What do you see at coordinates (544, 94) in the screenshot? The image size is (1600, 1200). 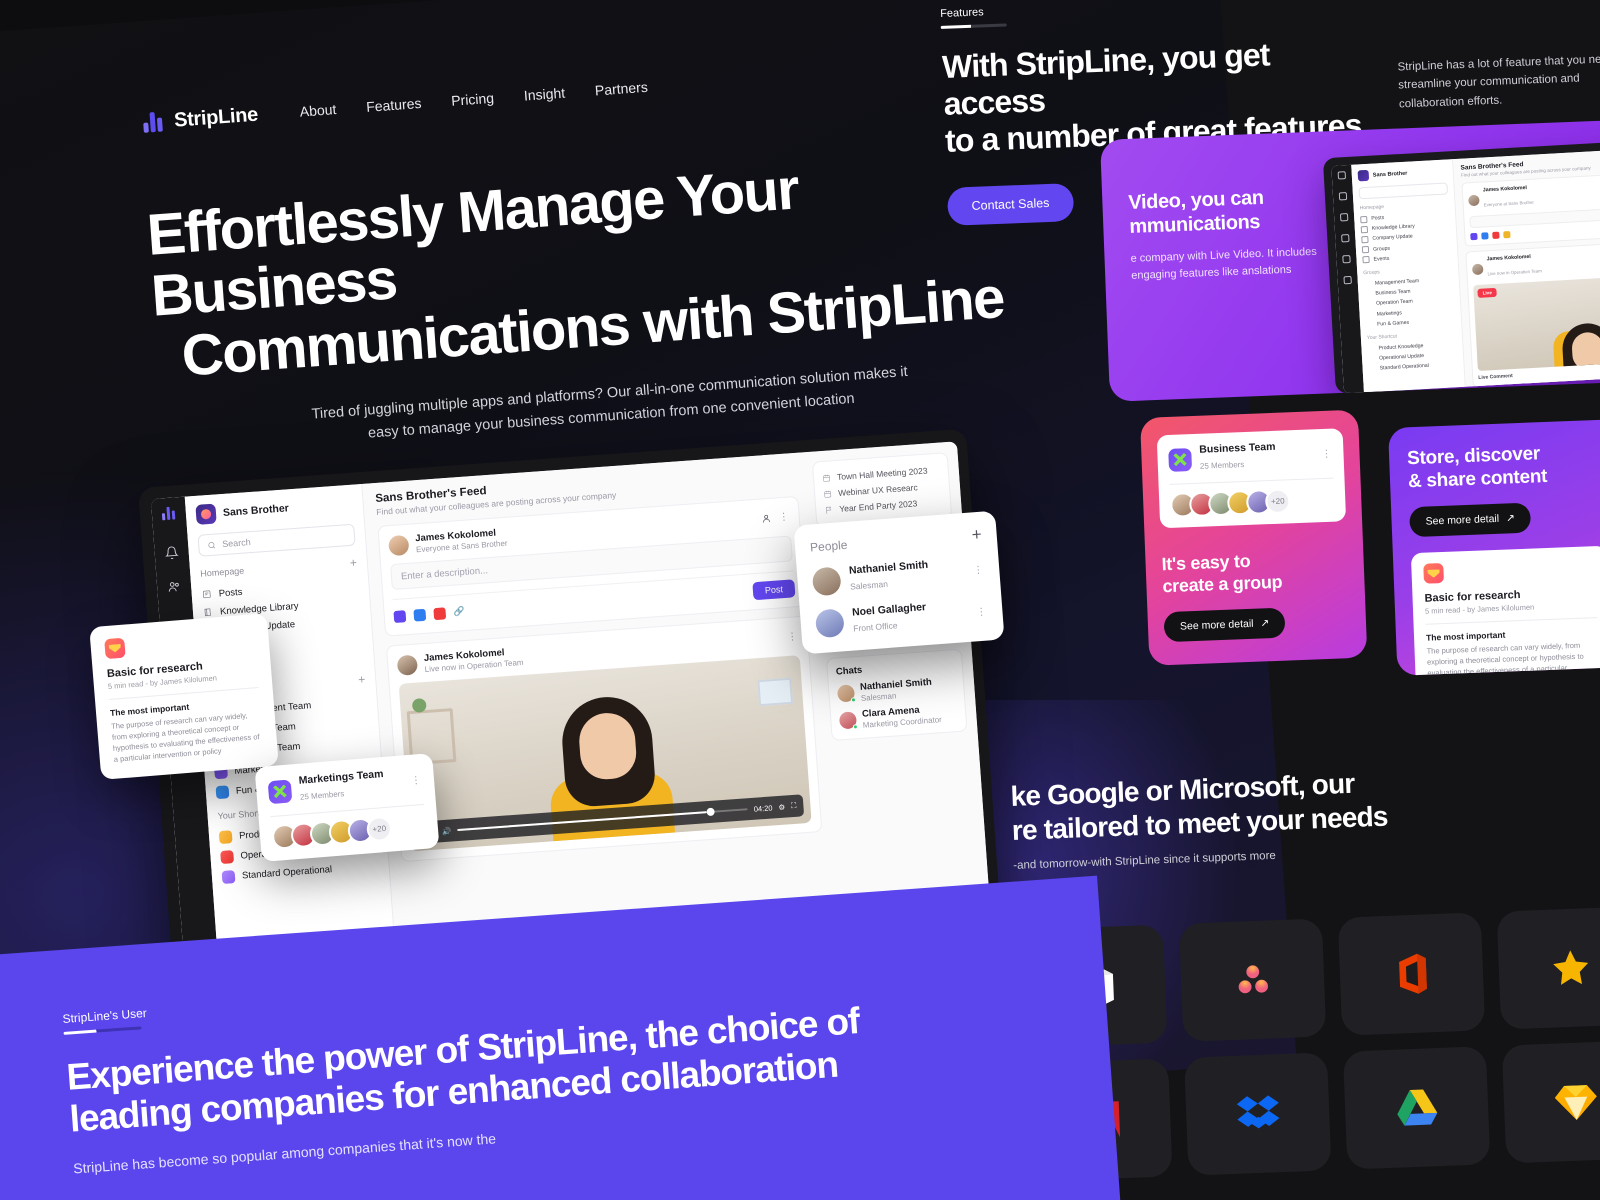 I see `nav-link-insight: Insight` at bounding box center [544, 94].